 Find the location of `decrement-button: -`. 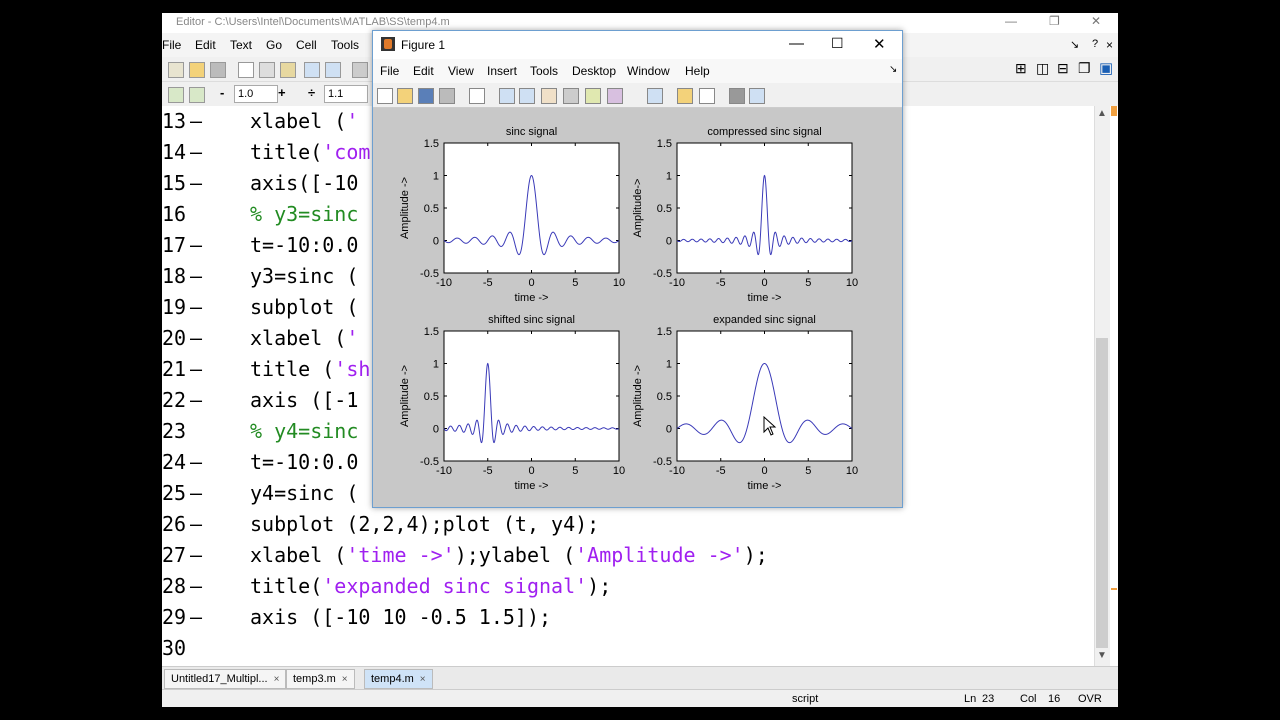

decrement-button: - is located at coordinates (222, 92).